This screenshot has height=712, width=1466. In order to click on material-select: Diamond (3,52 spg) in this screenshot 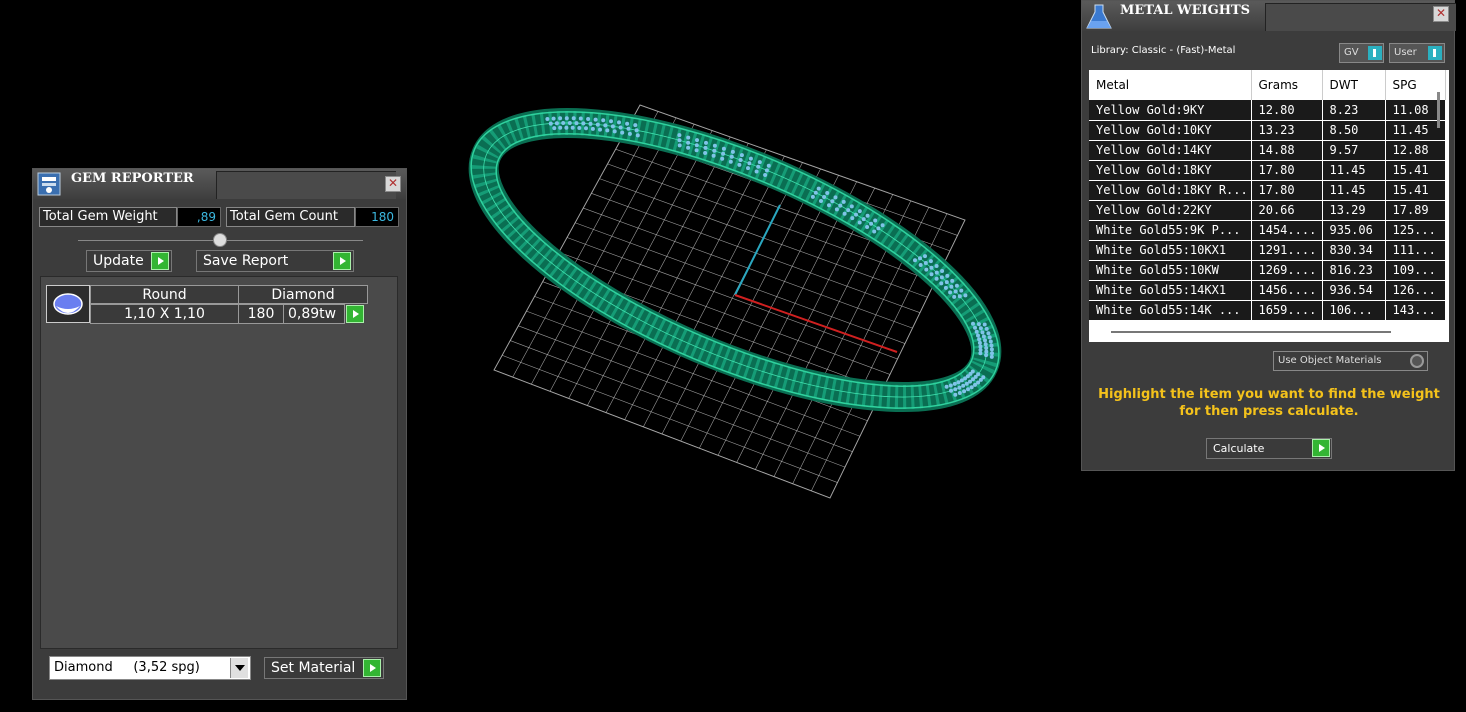, I will do `click(150, 668)`.